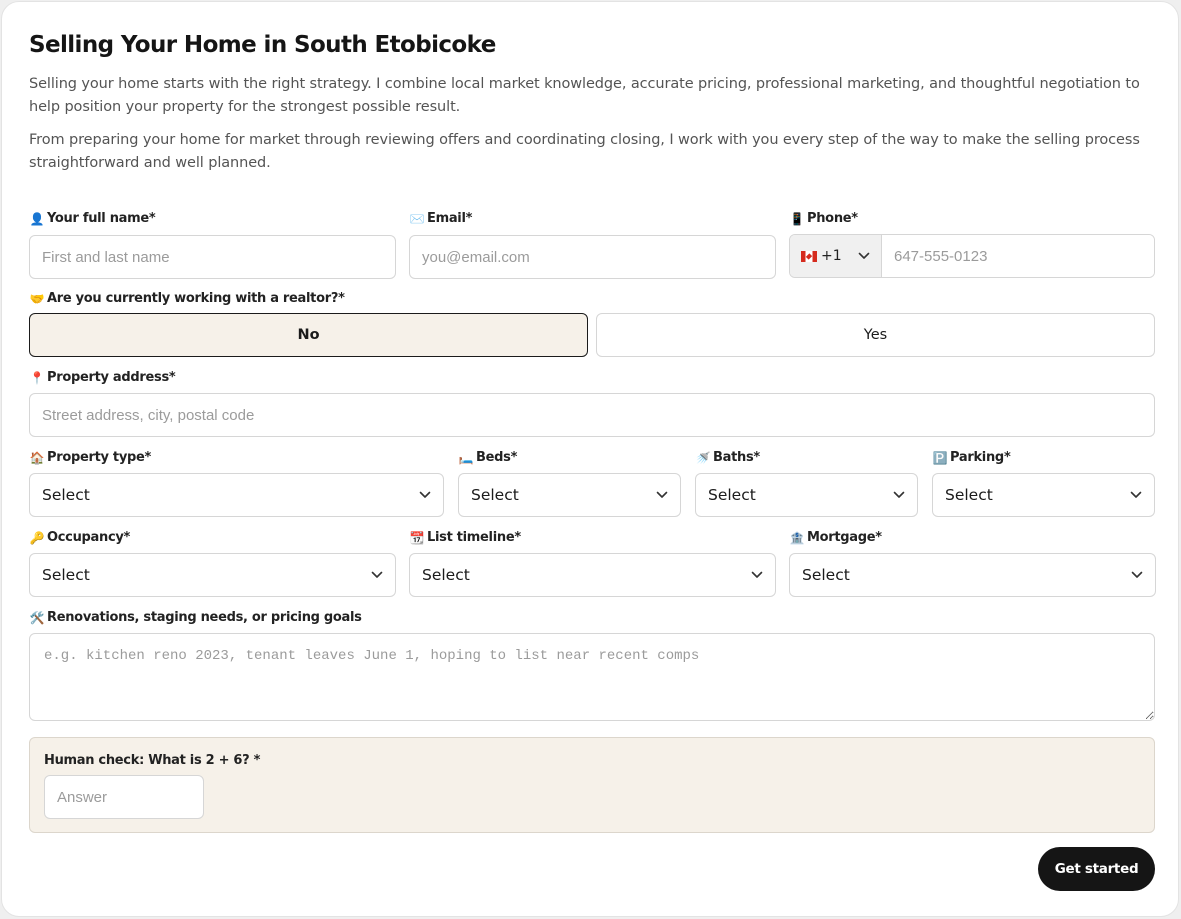 Image resolution: width=1181 pixels, height=919 pixels. Describe the element at coordinates (441, 218) in the screenshot. I see `email-label: ✉️ Email *` at that location.